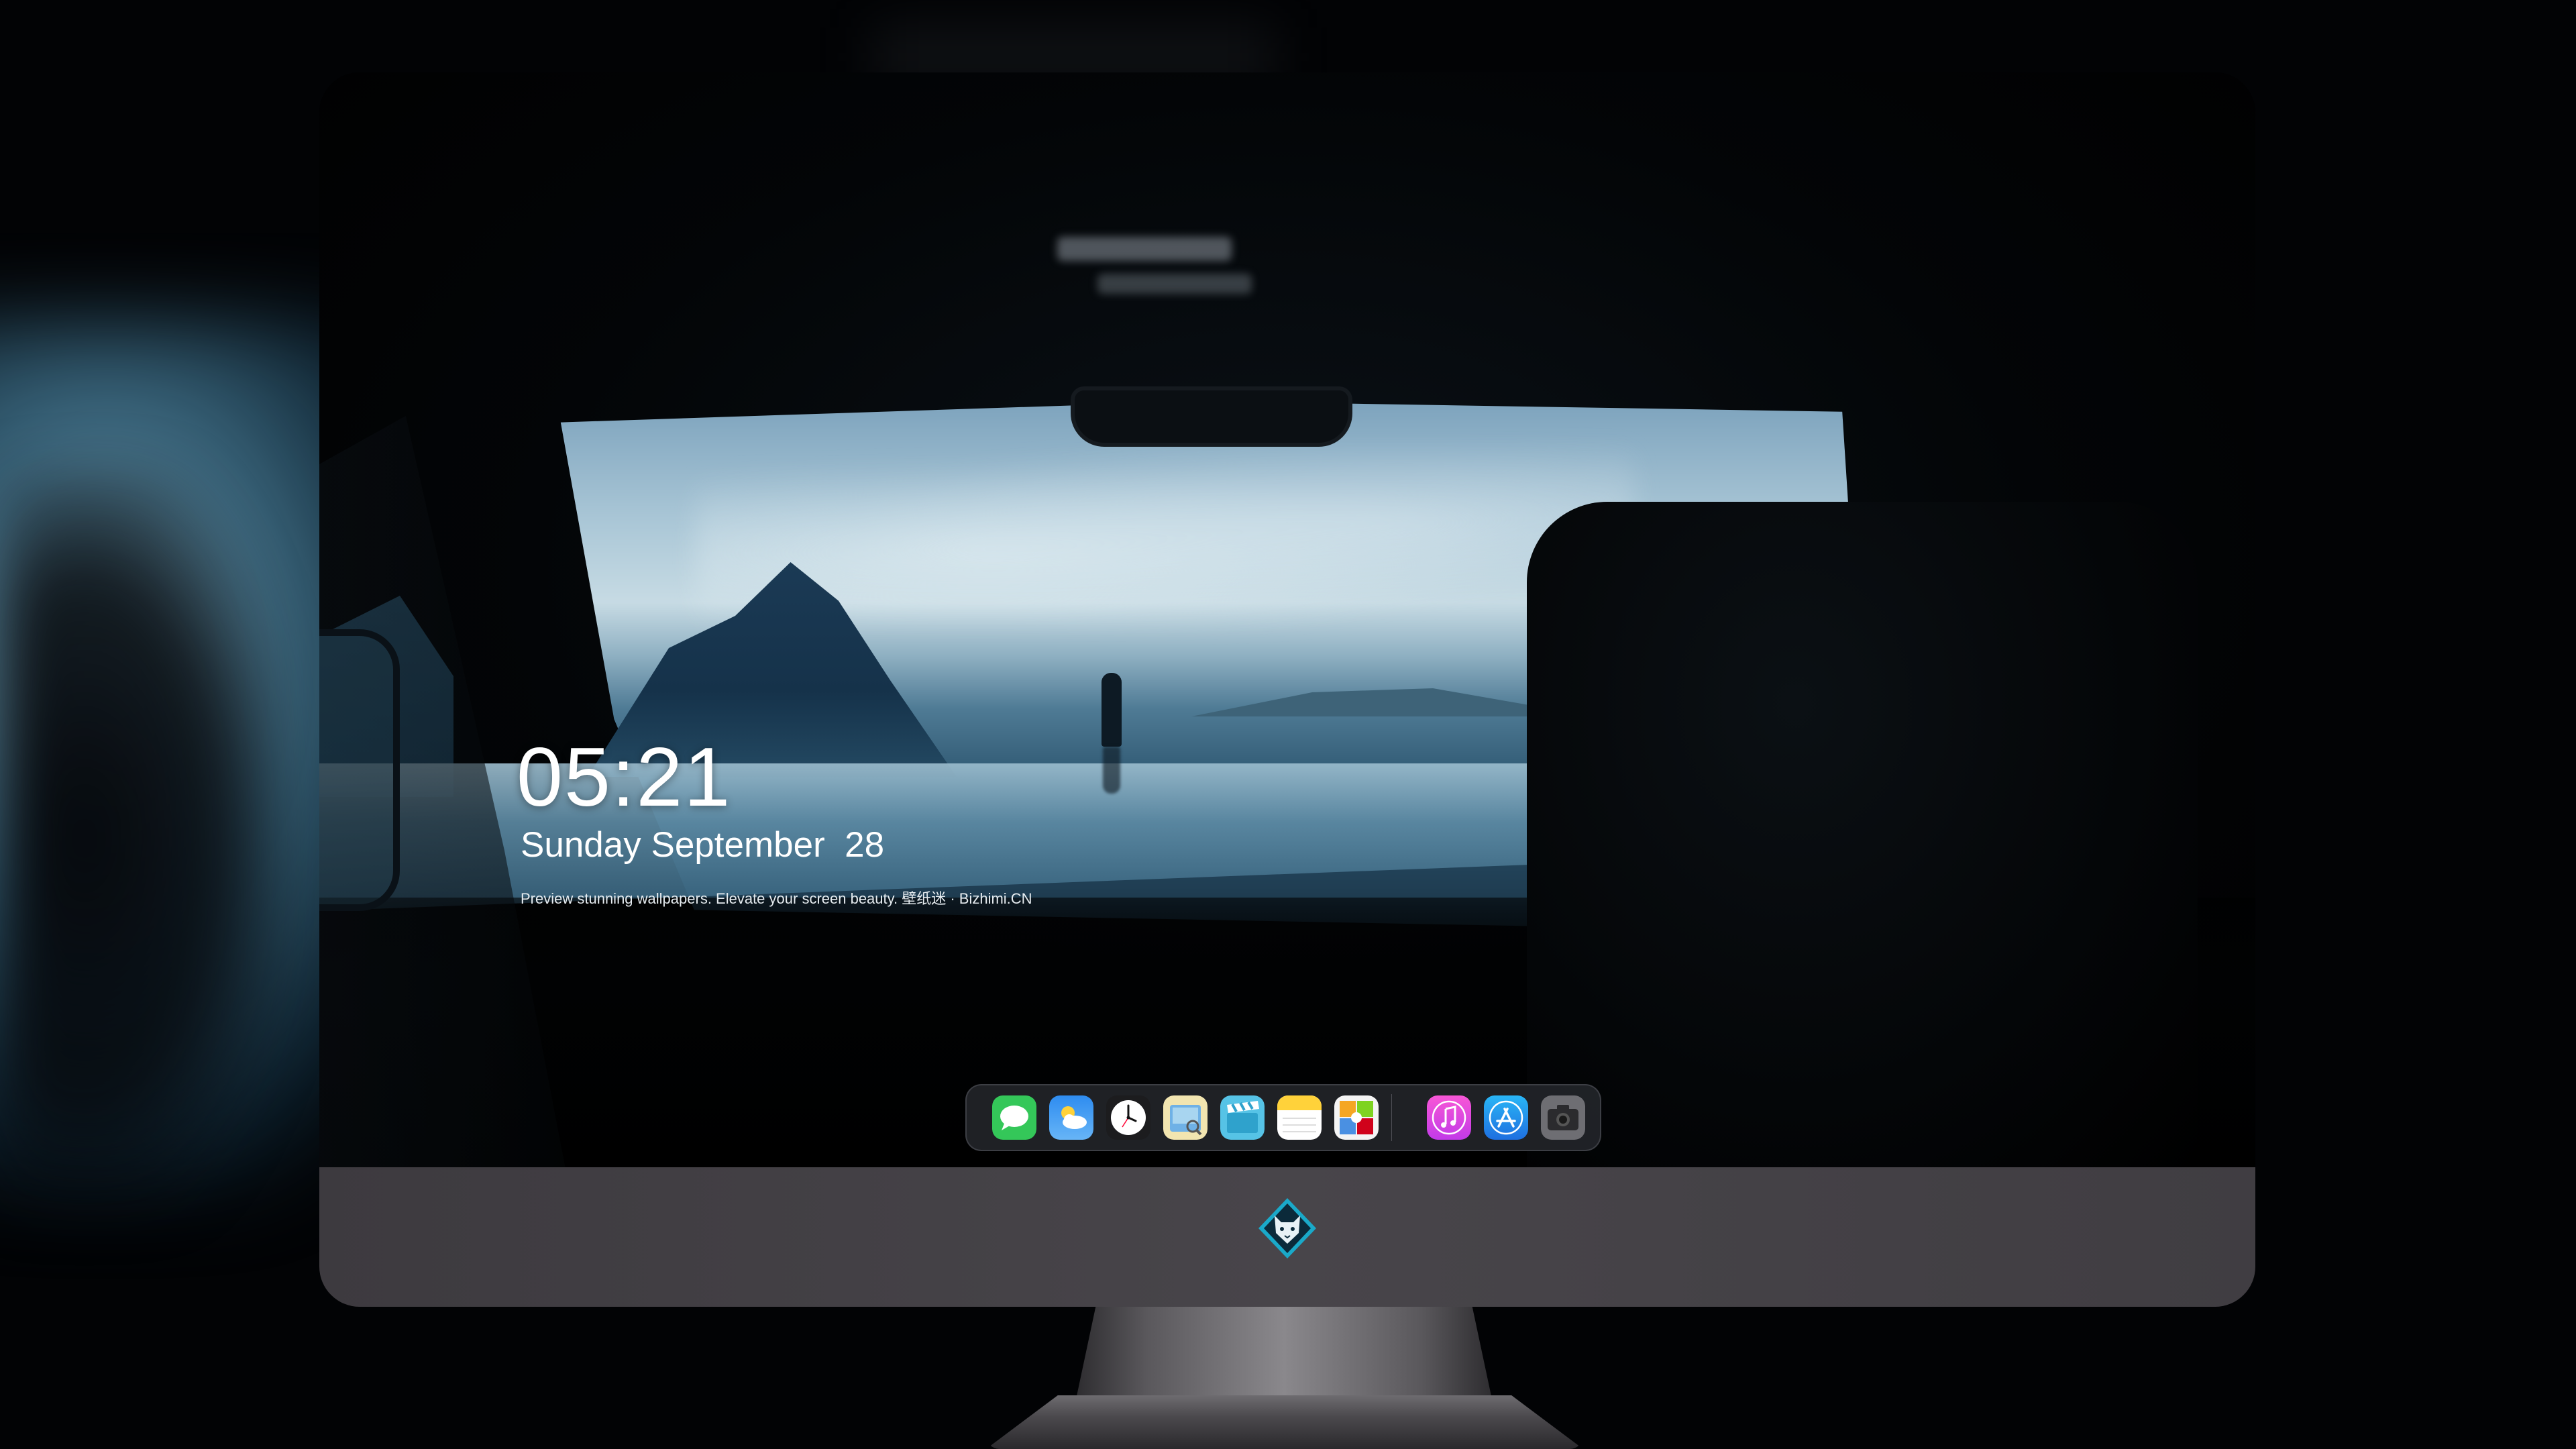  I want to click on notes-icon, so click(1299, 1117).